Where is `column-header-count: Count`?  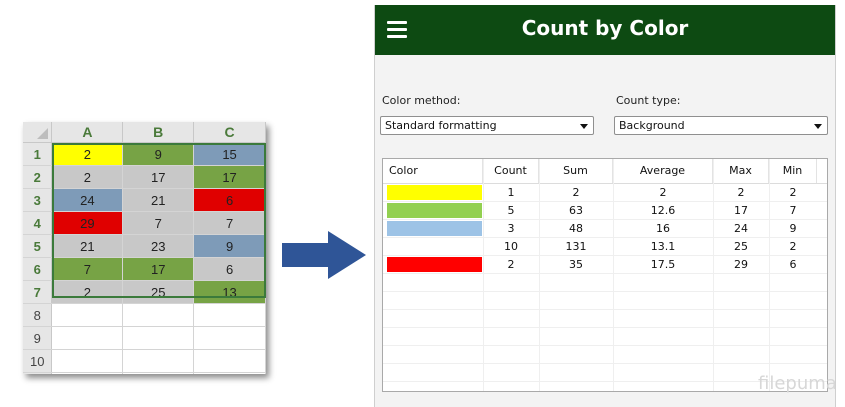 column-header-count: Count is located at coordinates (511, 171).